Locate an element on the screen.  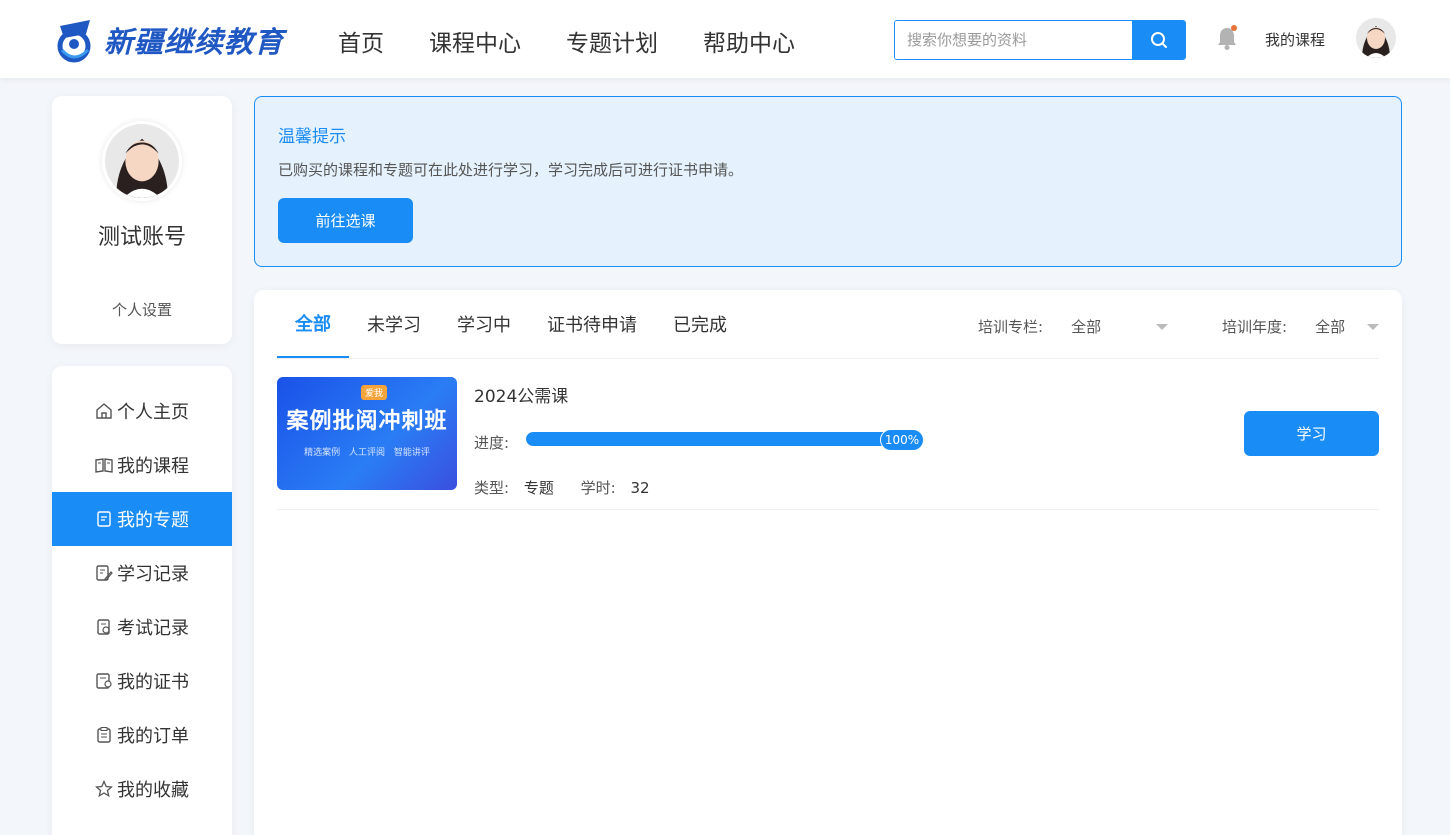
filter-training-column: 培训专栏: 全部 is located at coordinates (1073, 326).